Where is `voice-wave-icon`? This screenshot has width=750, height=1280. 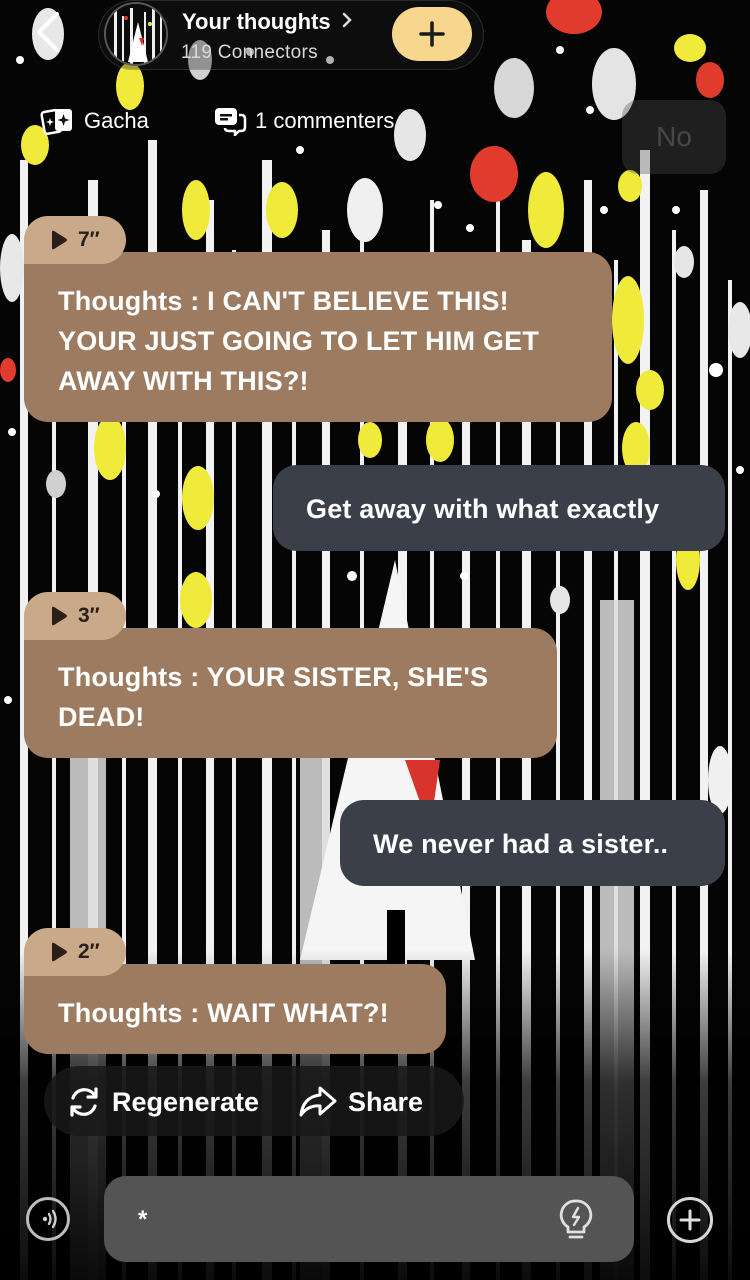
voice-wave-icon is located at coordinates (49, 1219).